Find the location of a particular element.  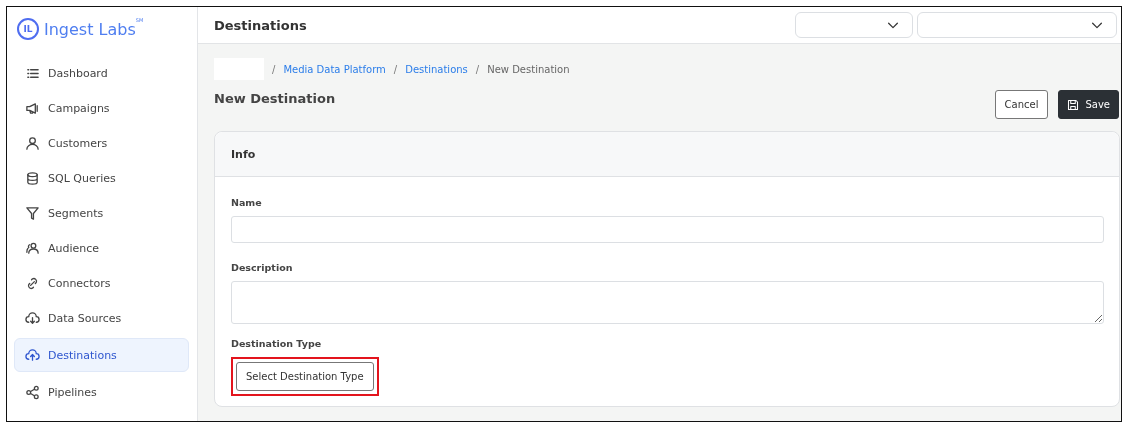

save-button: Save is located at coordinates (1088, 104).